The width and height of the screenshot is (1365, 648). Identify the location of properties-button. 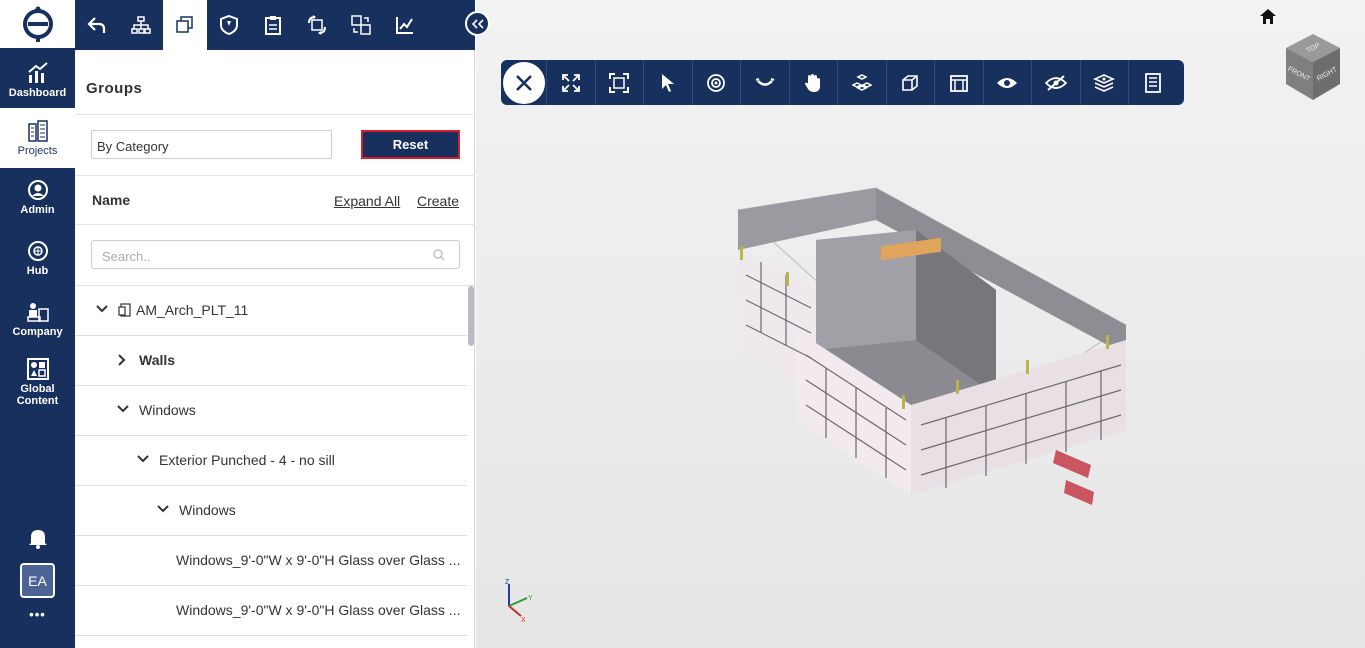
(1152, 82).